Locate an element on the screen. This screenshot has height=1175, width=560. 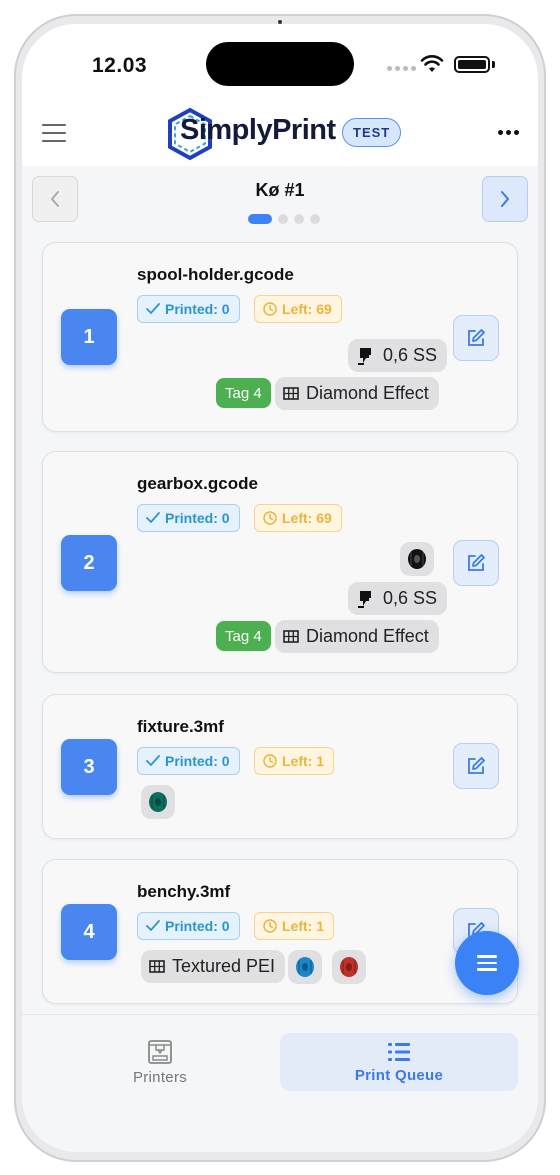
chevron-right-icon is located at coordinates (505, 199).